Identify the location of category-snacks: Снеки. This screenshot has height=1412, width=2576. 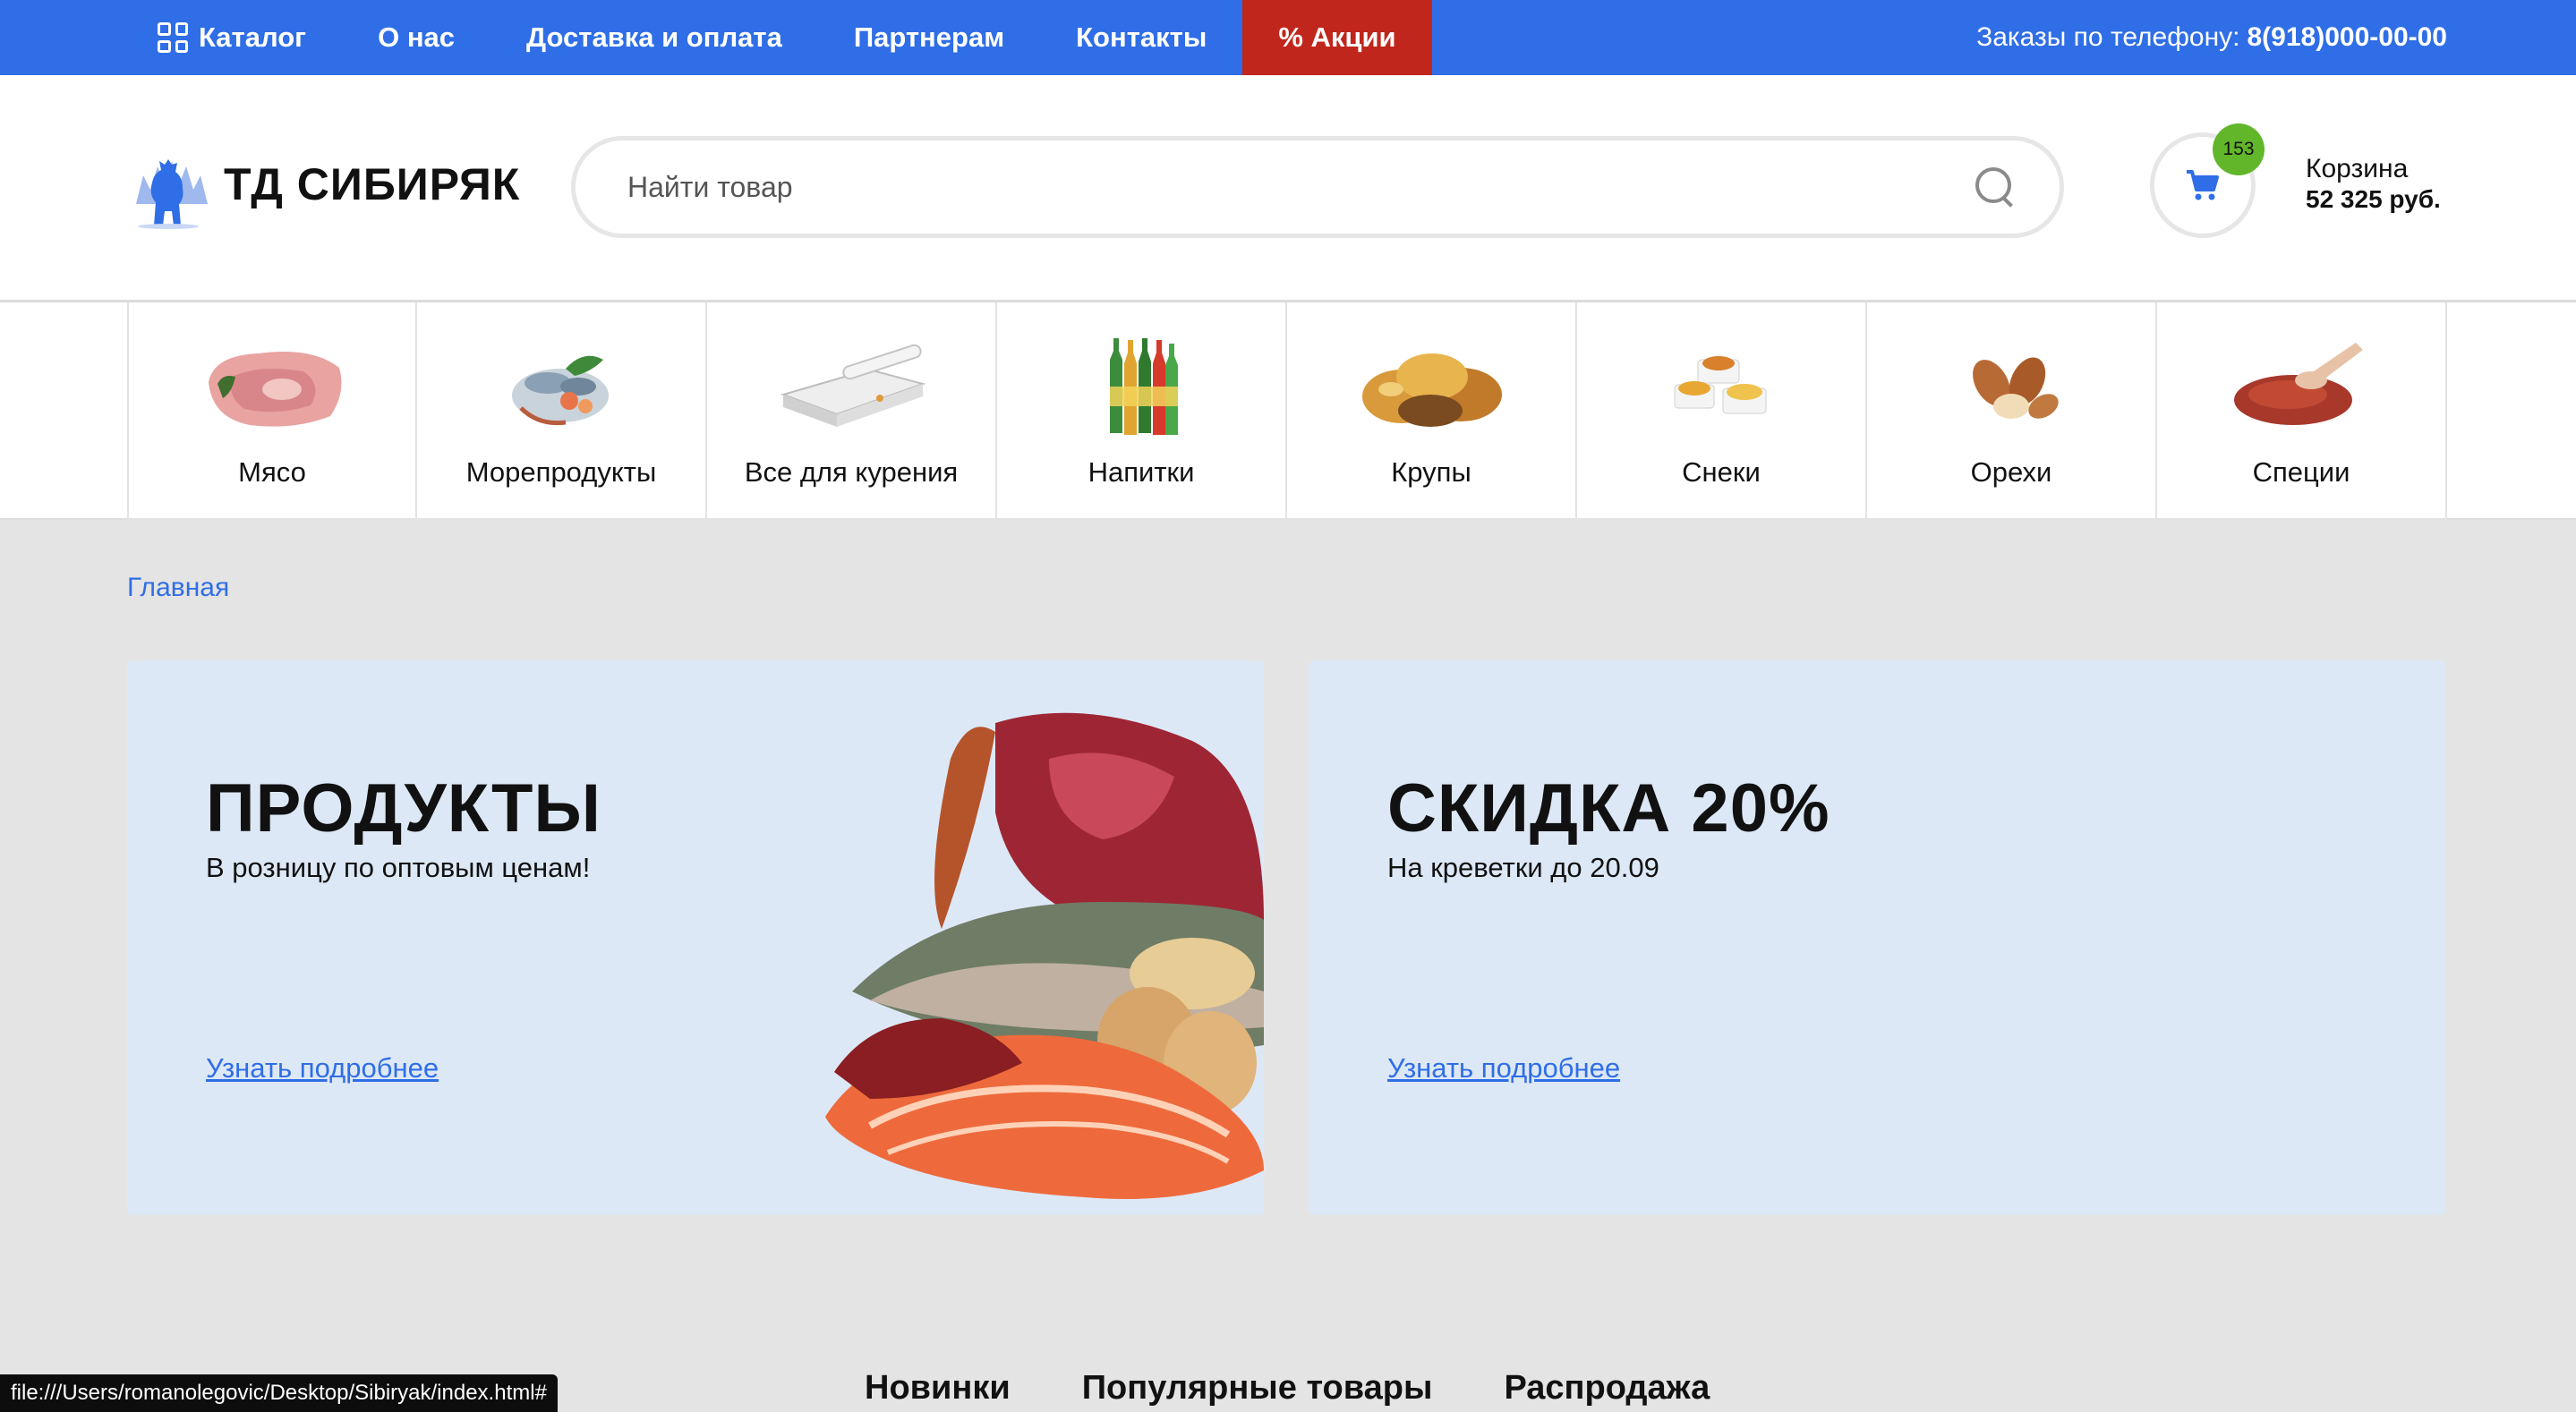
(1722, 411).